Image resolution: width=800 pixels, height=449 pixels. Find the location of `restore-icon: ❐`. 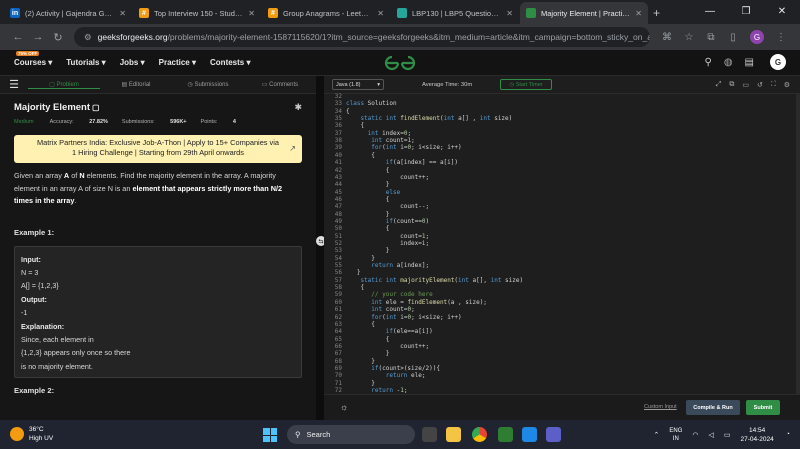

restore-icon: ❐ is located at coordinates (746, 12).